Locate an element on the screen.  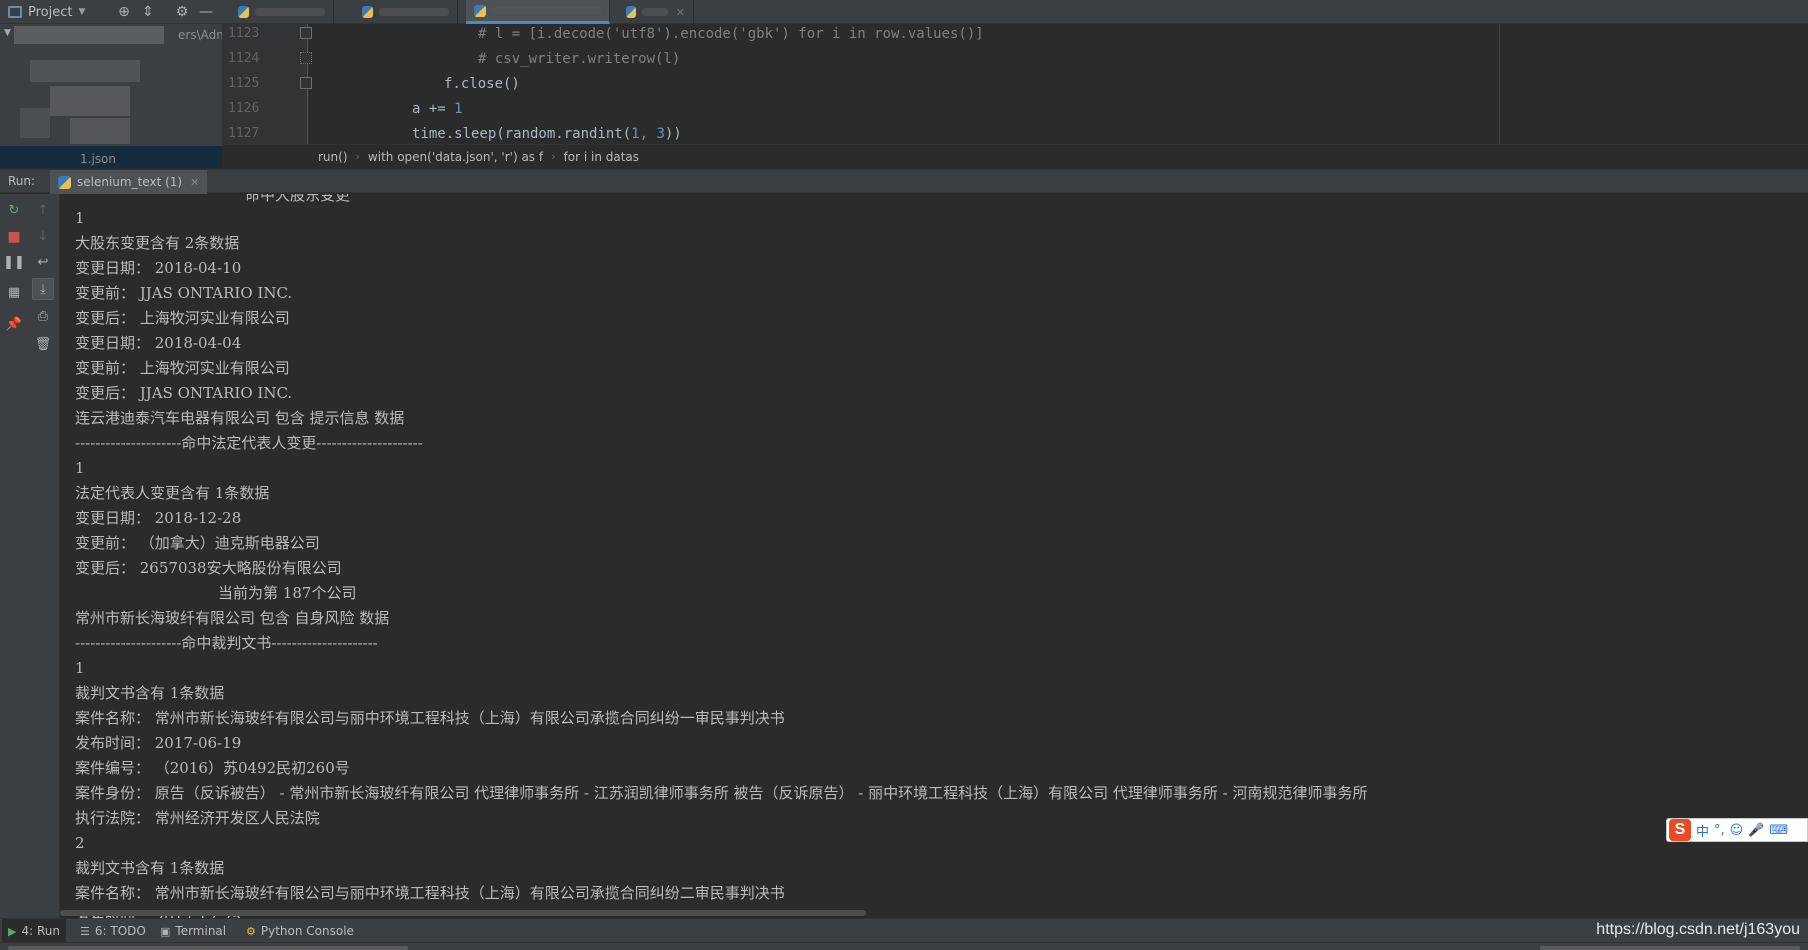
python-console-toolwindow-button: ⚙ Python Console is located at coordinates (300, 931).